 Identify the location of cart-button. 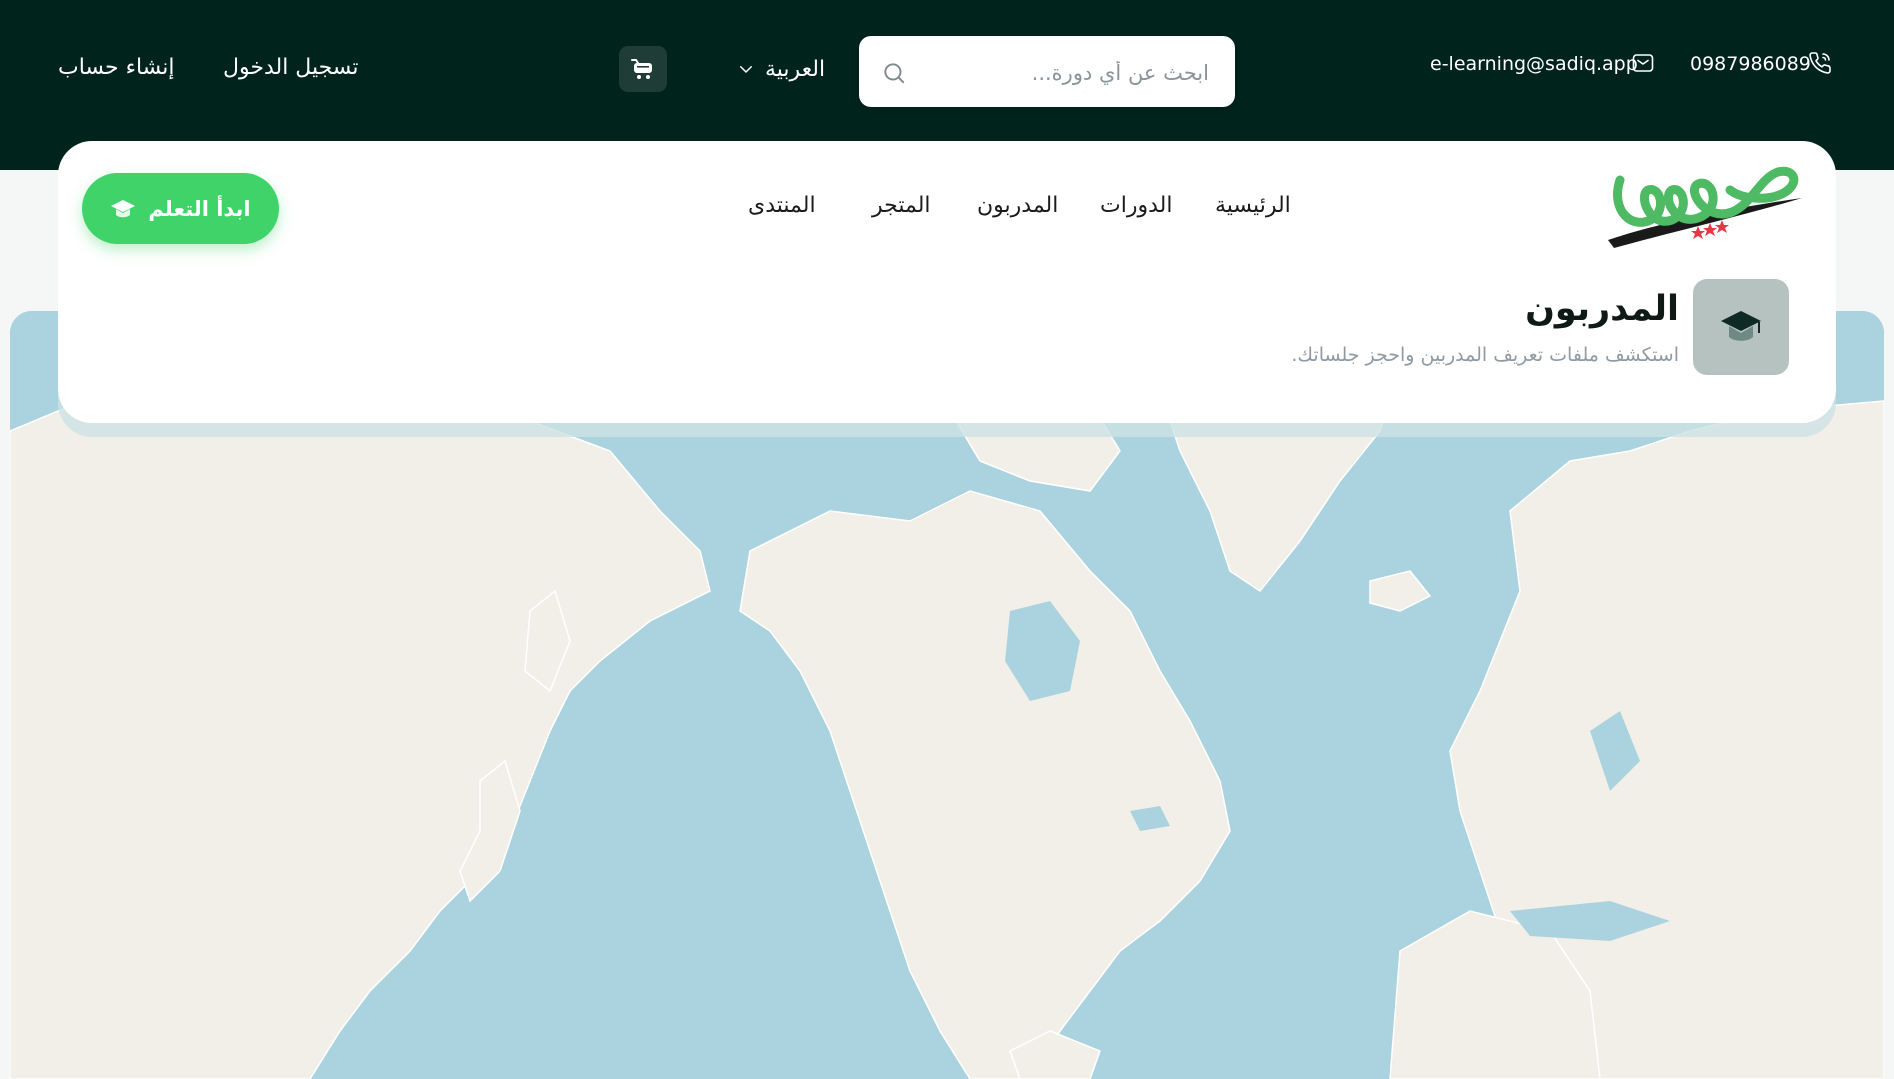
(643, 69).